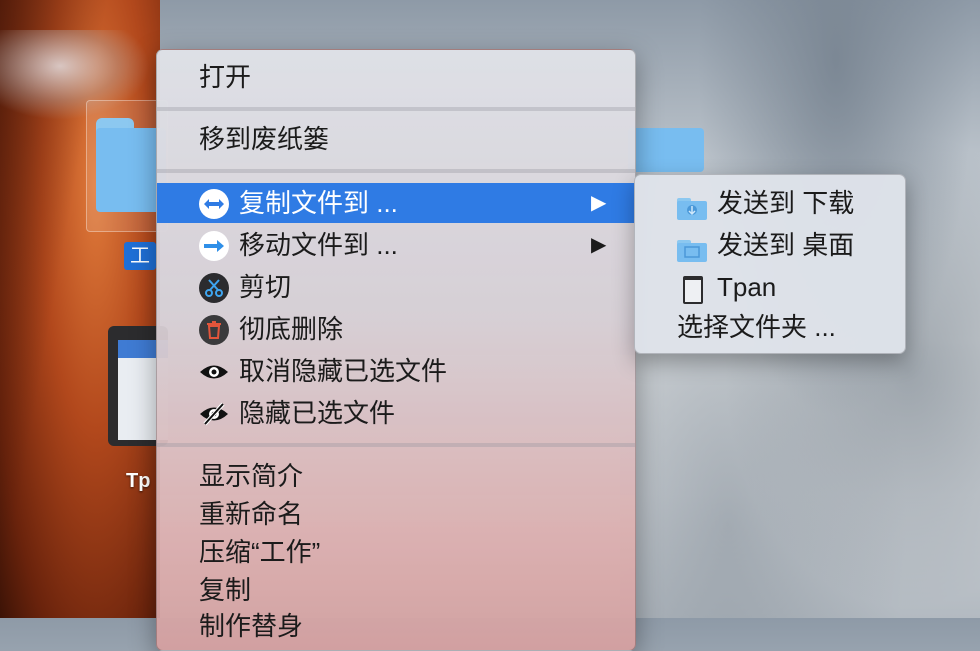 The image size is (980, 651). Describe the element at coordinates (214, 414) in the screenshot. I see `eye-slash-icon` at that location.